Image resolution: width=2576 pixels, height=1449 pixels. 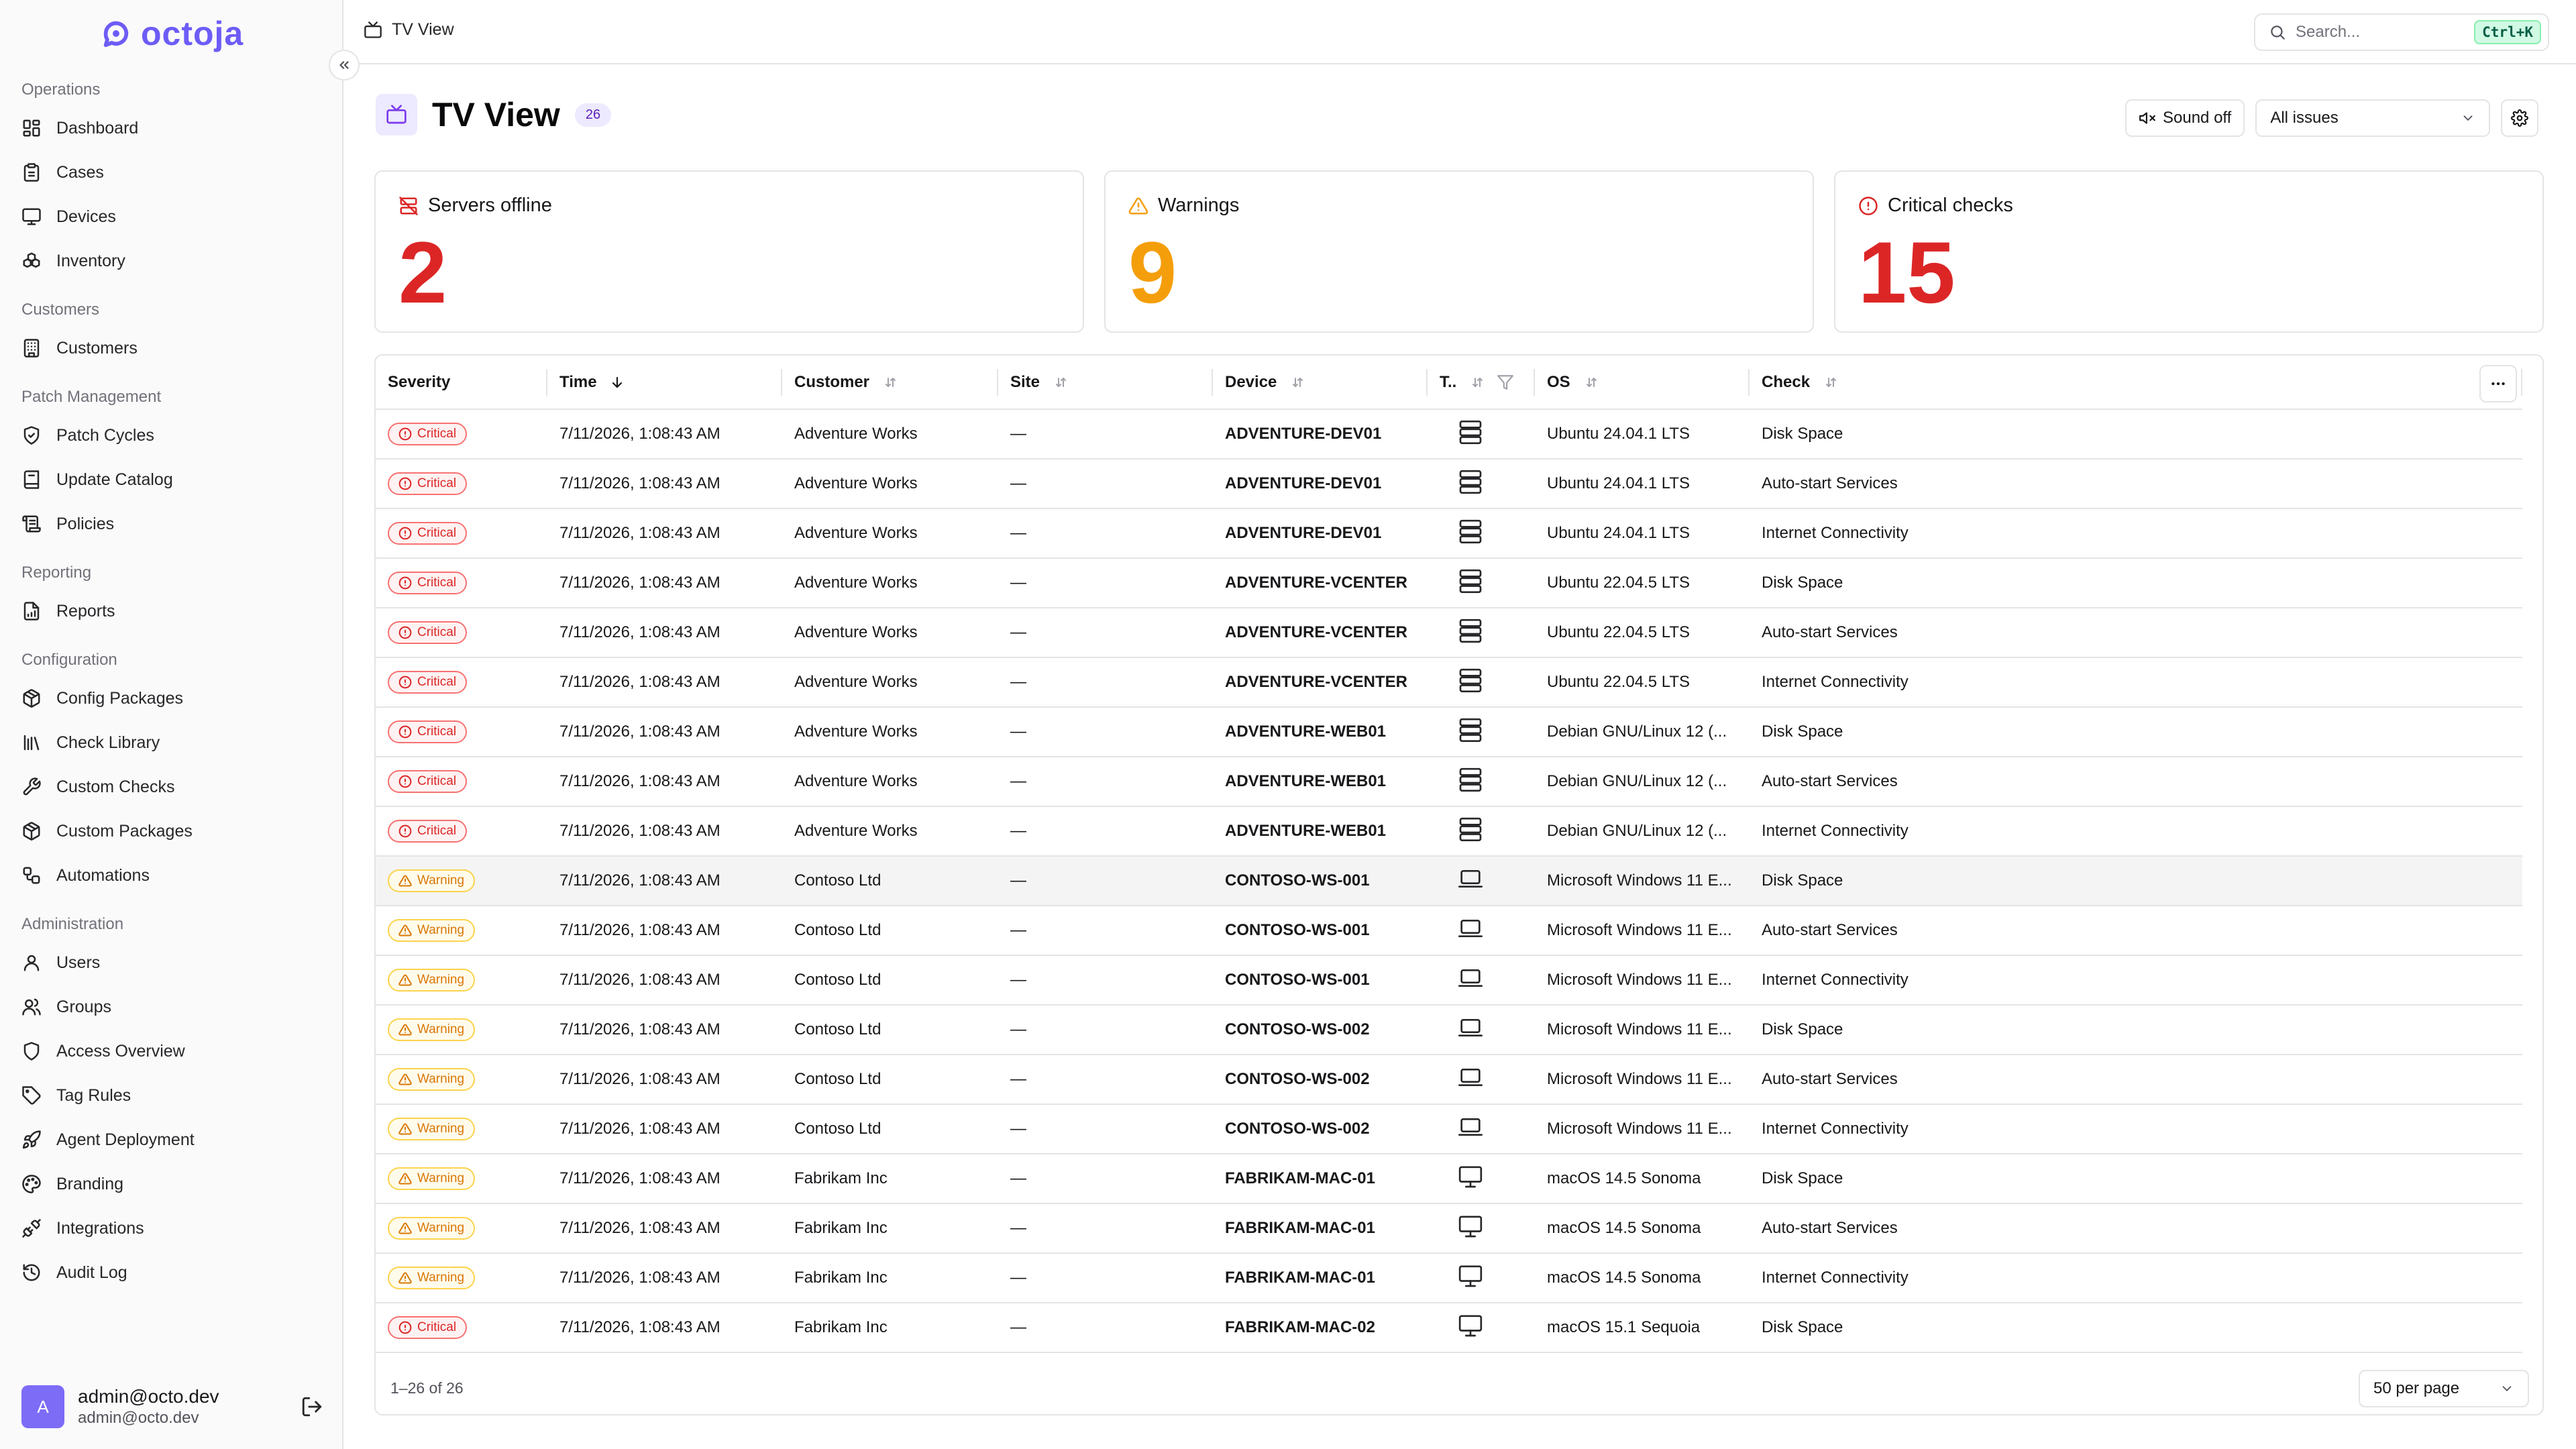 What do you see at coordinates (171, 261) in the screenshot?
I see `sidebar-item-inventory: Inventory` at bounding box center [171, 261].